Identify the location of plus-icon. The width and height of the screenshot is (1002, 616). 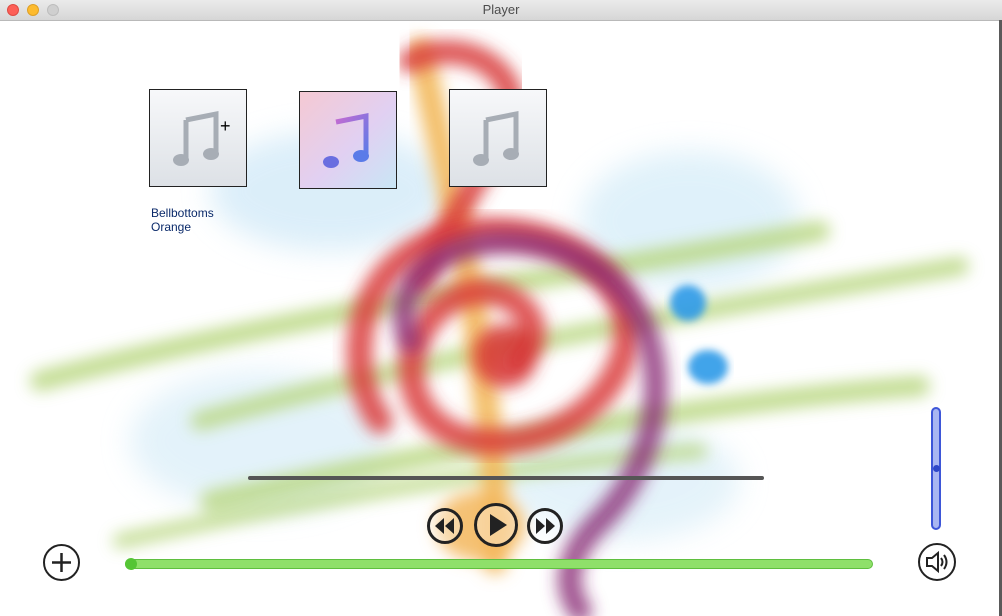
(61, 562).